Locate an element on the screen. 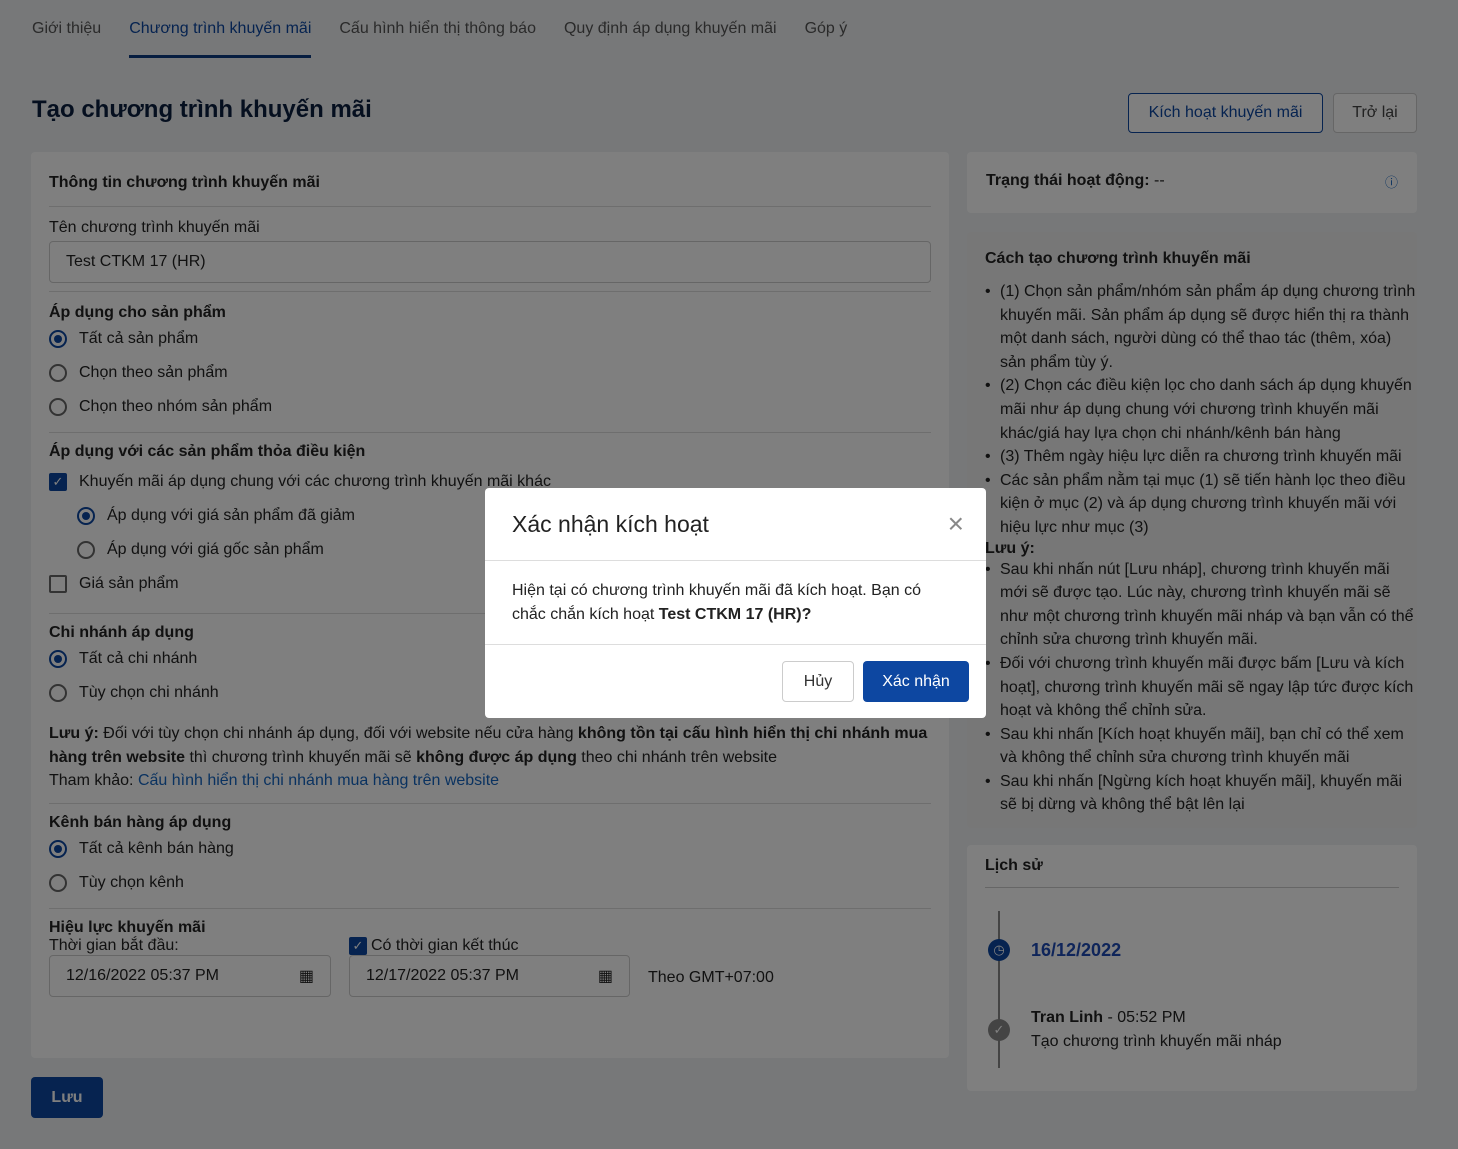 The height and width of the screenshot is (1149, 1458). cancel-button: Hủy is located at coordinates (818, 681).